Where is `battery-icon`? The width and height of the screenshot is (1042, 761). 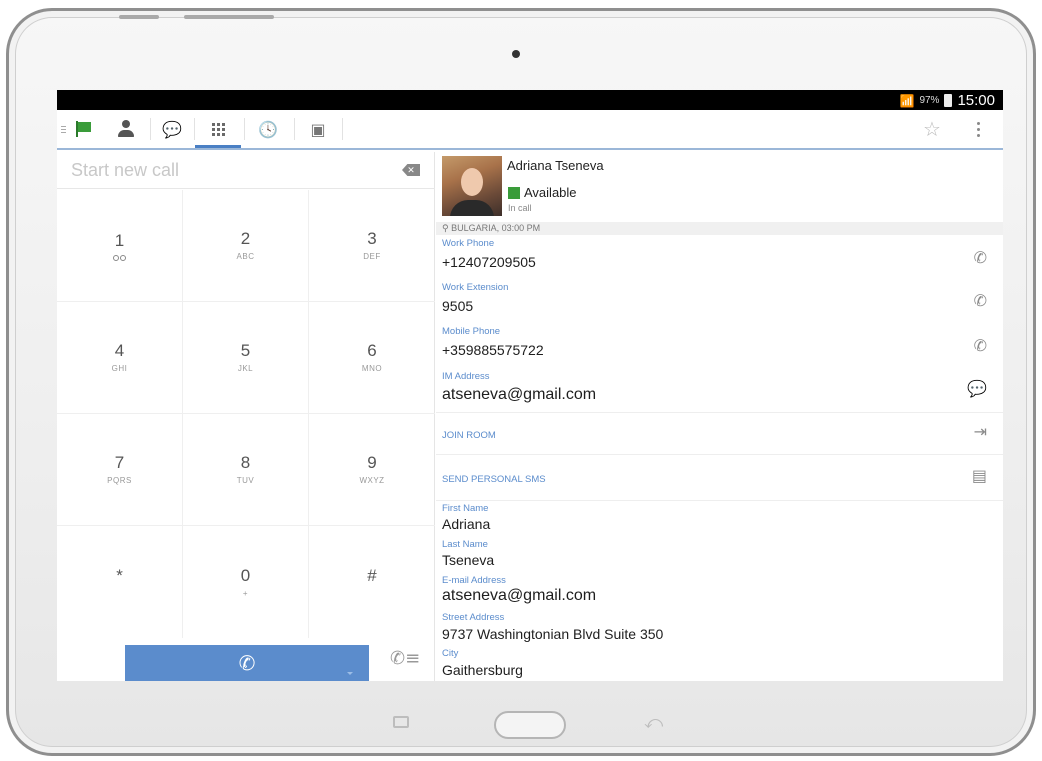 battery-icon is located at coordinates (948, 100).